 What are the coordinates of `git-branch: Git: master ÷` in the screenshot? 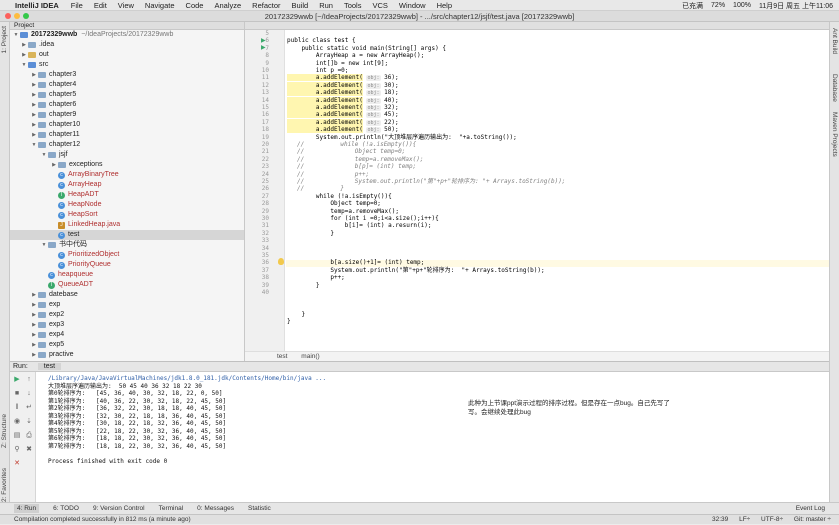 It's located at (812, 519).